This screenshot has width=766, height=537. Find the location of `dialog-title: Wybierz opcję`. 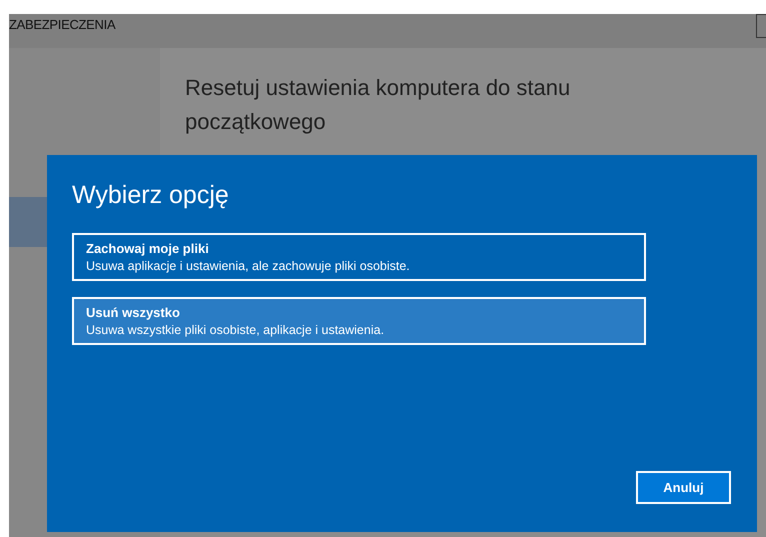

dialog-title: Wybierz opcję is located at coordinates (151, 195).